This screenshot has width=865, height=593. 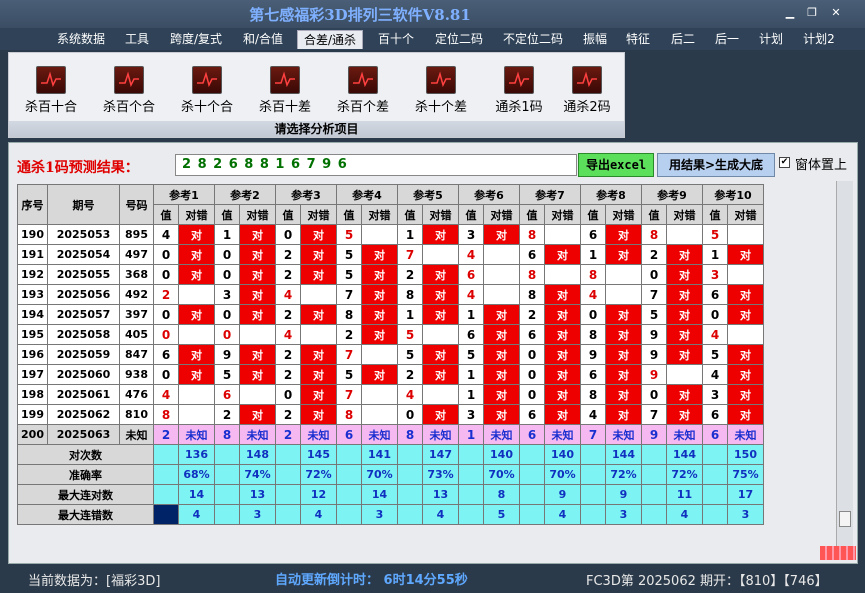 I want to click on row-seq: 197, so click(x=32, y=374).